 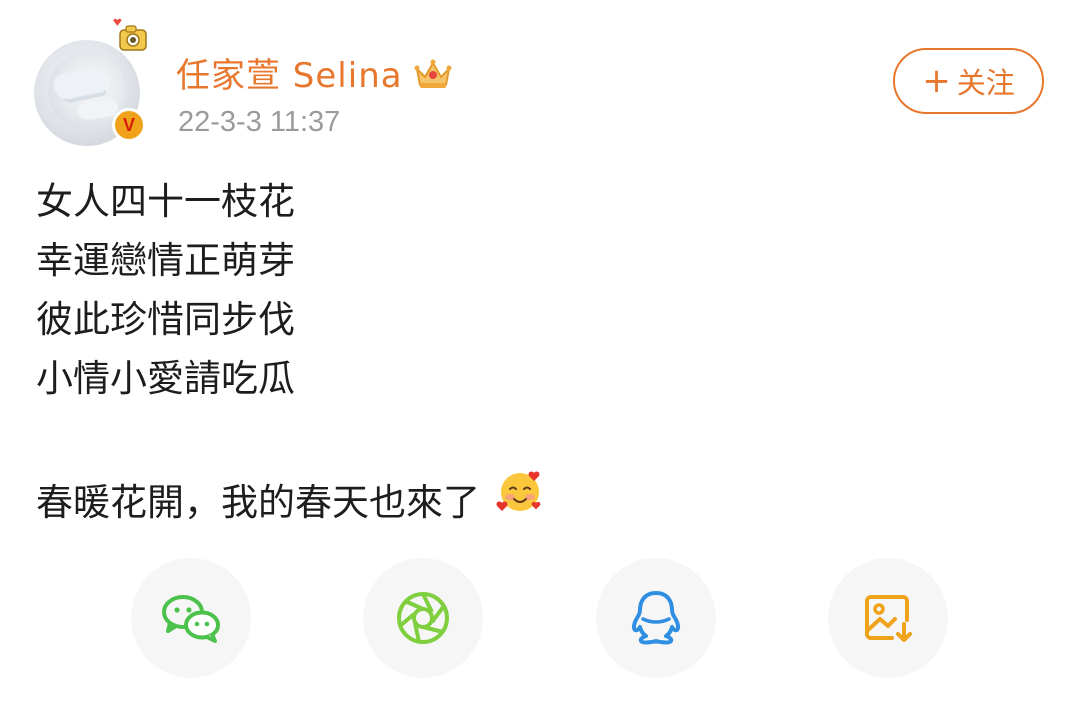 I want to click on avatar: V, so click(x=90, y=82).